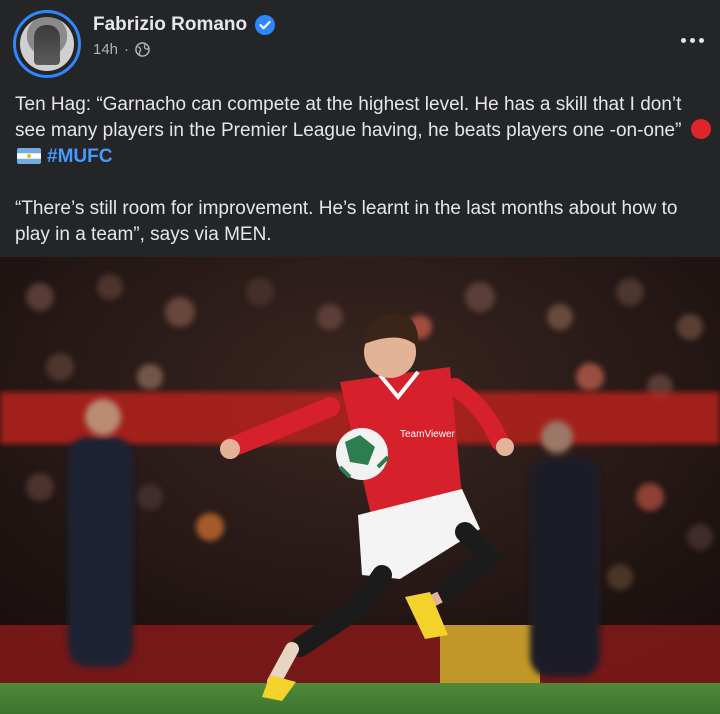  What do you see at coordinates (121, 49) in the screenshot?
I see `post-meta: 14h ·` at bounding box center [121, 49].